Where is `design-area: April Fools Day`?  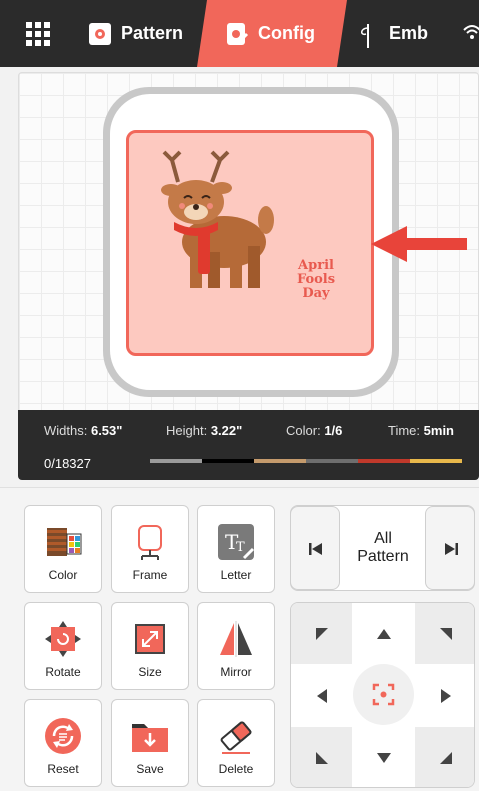 design-area: April Fools Day is located at coordinates (250, 243).